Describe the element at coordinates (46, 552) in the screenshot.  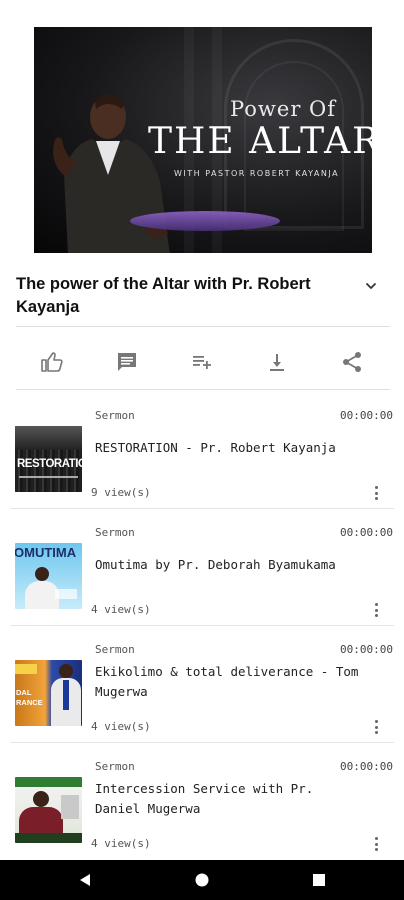
I see `thumbnail-text: OMUTIMA` at that location.